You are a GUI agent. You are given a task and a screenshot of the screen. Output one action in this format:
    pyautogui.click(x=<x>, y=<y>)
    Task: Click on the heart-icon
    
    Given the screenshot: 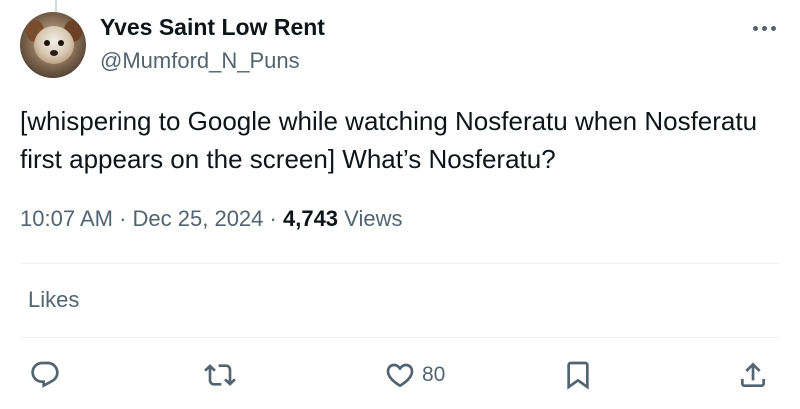 What is the action you would take?
    pyautogui.click(x=400, y=375)
    